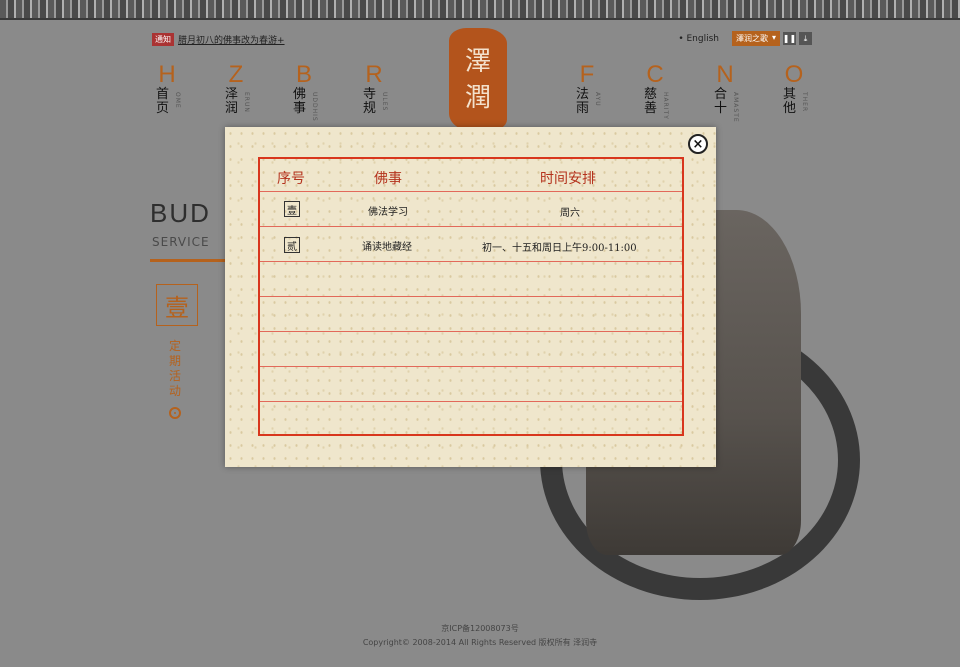 Image resolution: width=960 pixels, height=667 pixels. Describe the element at coordinates (292, 245) in the screenshot. I see `row-number: 贰` at that location.